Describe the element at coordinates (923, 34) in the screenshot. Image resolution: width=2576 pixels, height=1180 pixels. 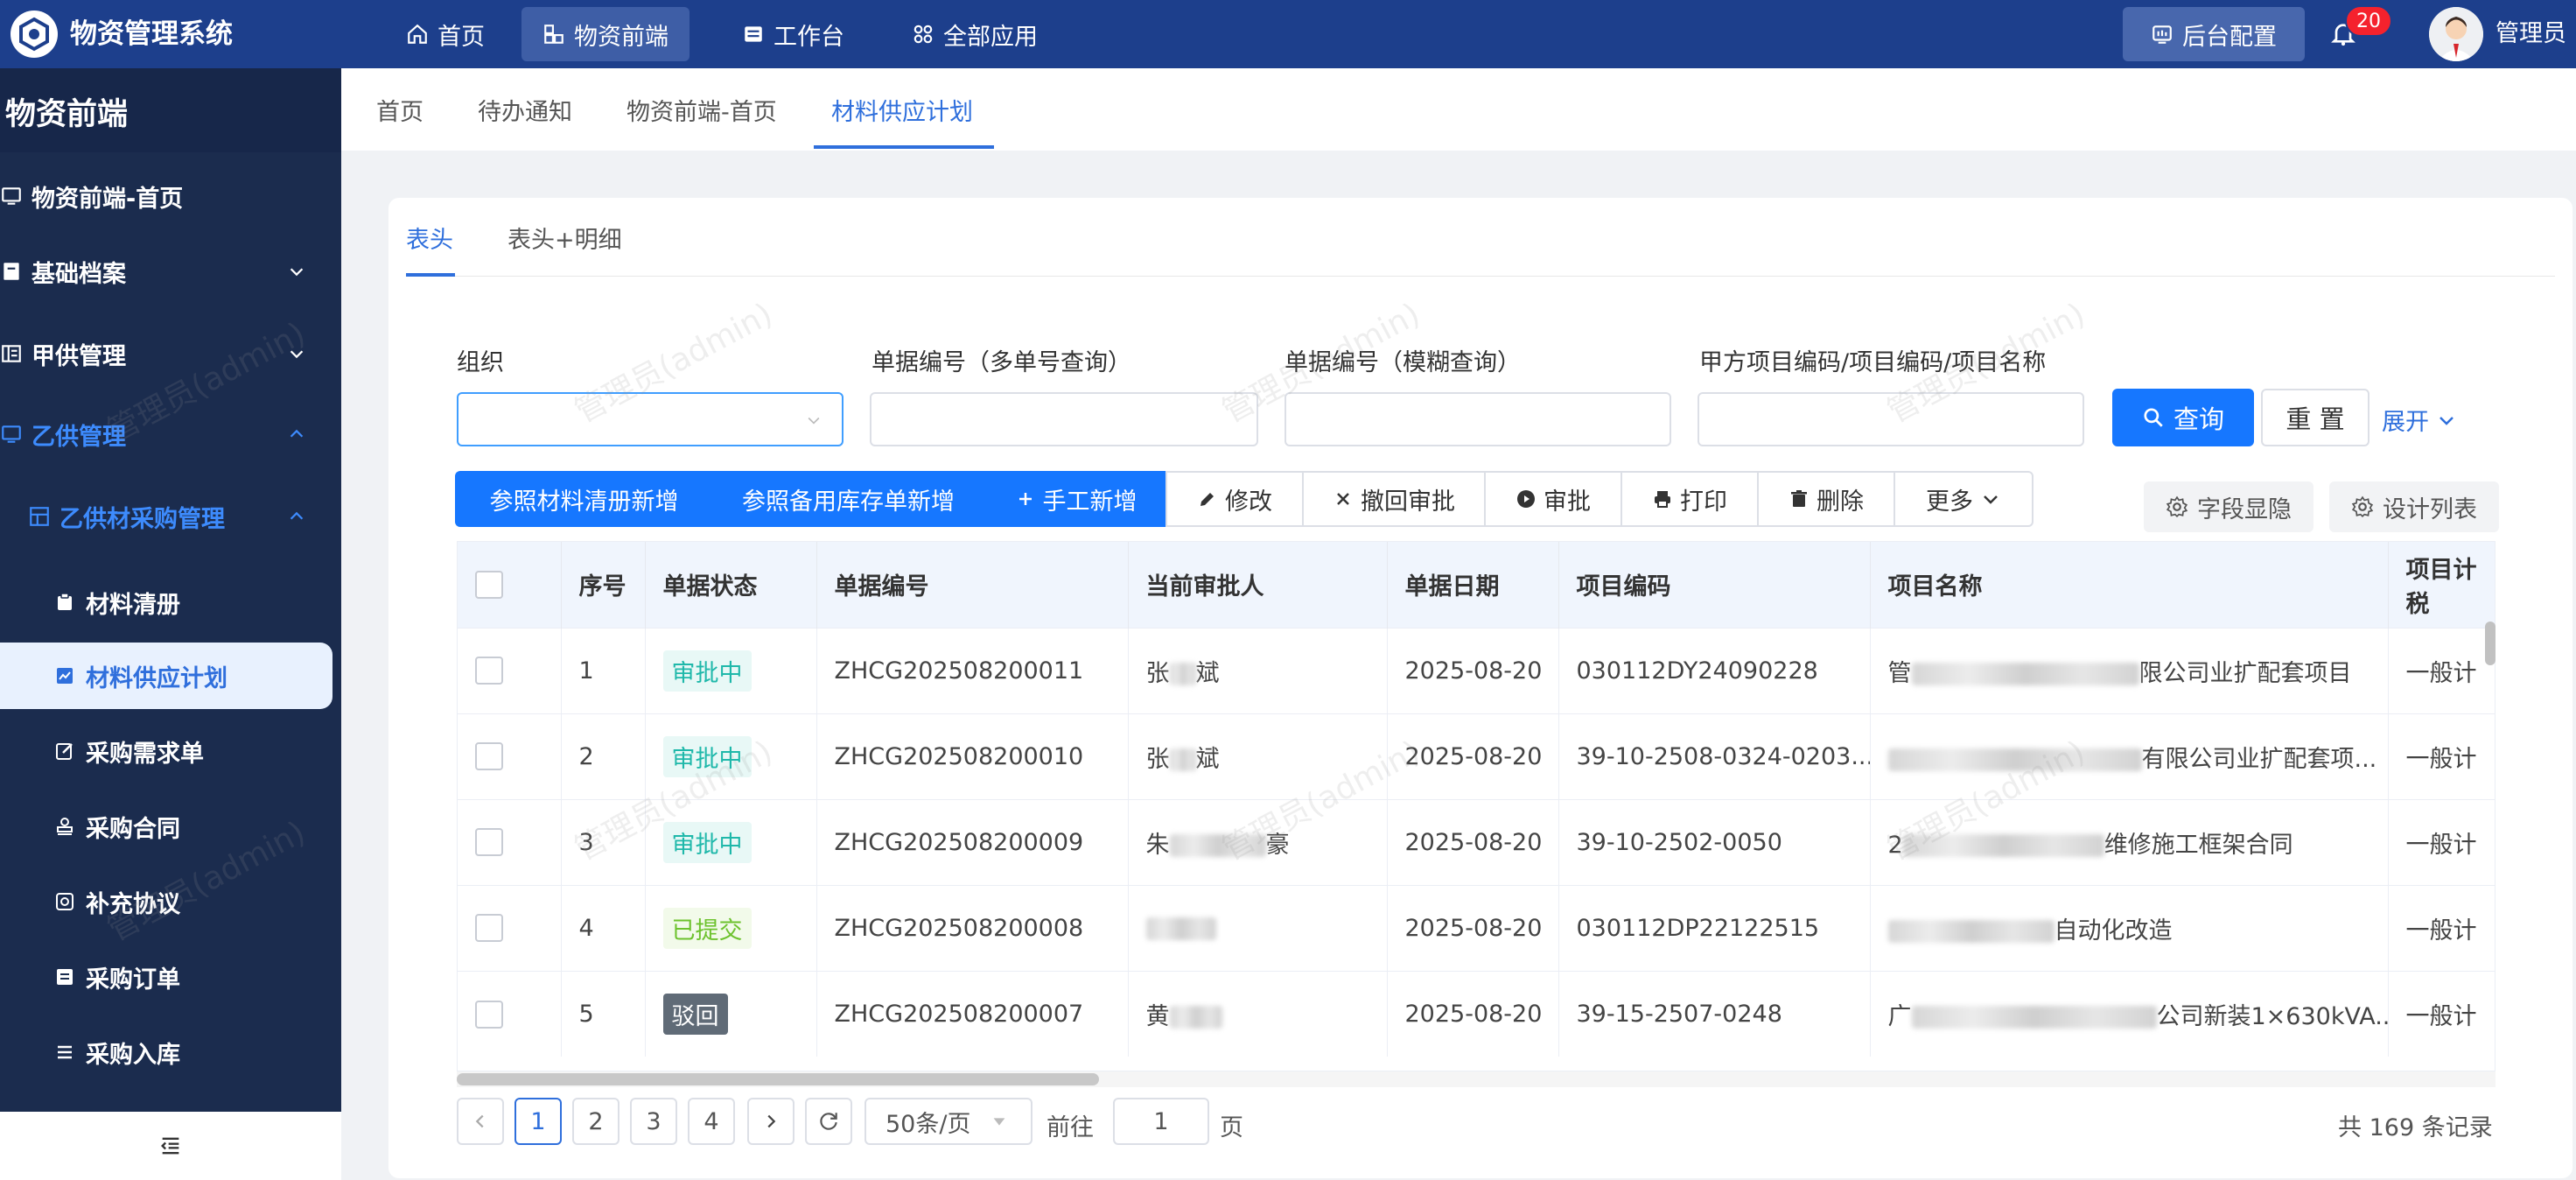
I see `apps-icon` at that location.